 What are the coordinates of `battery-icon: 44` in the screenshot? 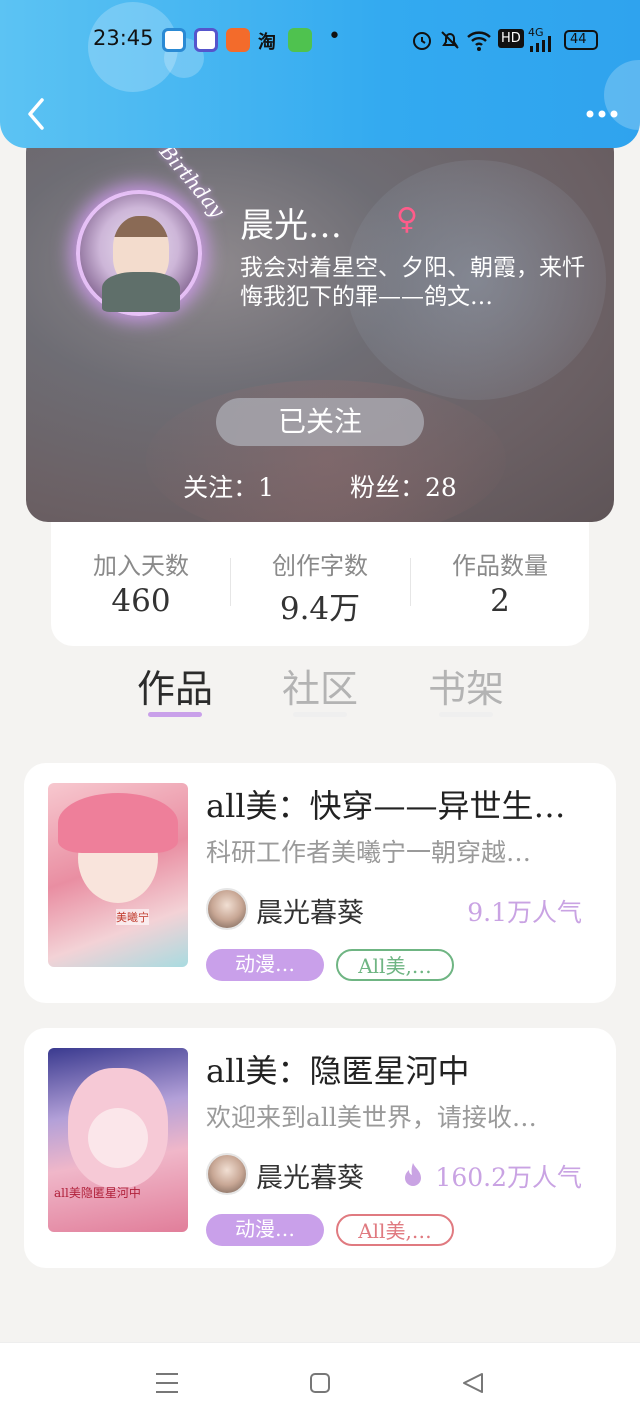 It's located at (581, 40).